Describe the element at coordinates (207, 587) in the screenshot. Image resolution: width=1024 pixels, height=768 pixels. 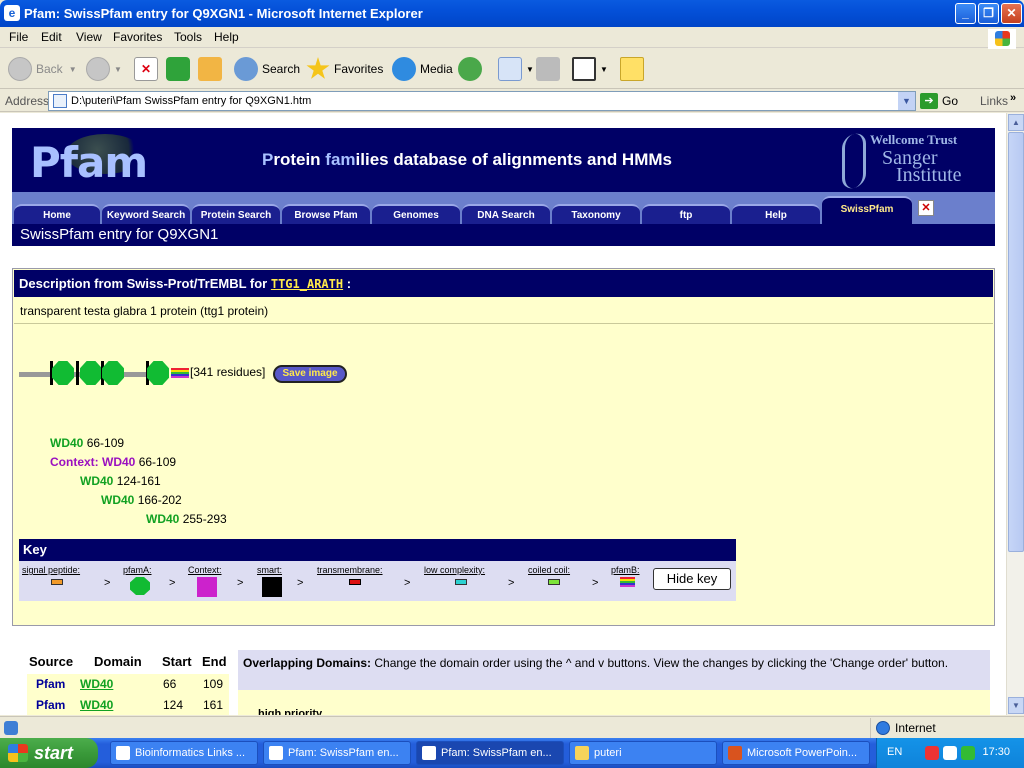
I see `context-swatch` at that location.